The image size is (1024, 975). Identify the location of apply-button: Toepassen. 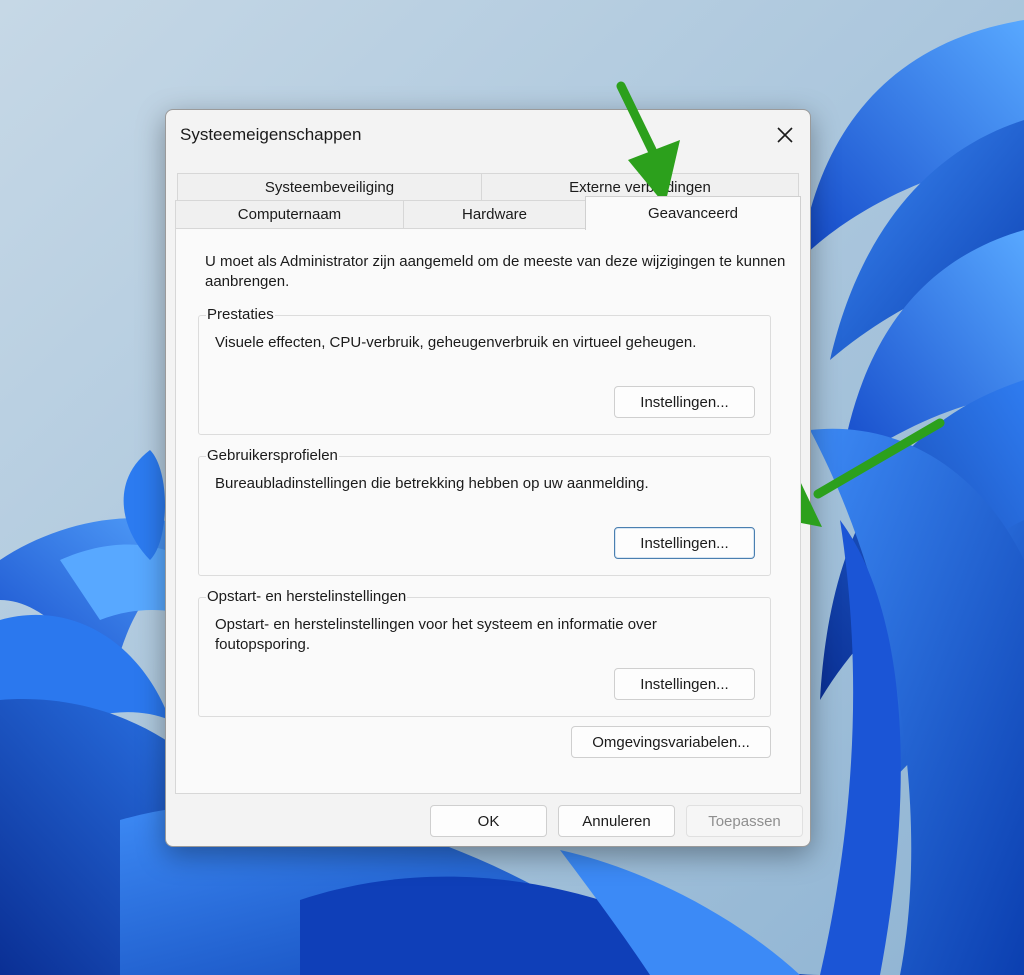
(744, 821).